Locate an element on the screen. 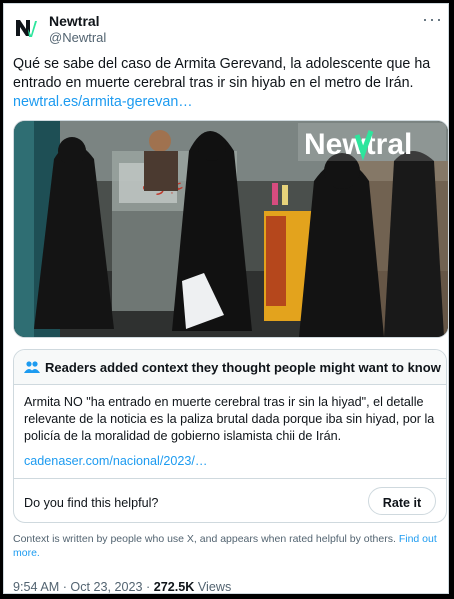 This screenshot has height=599, width=454. author-handle: @Newtral is located at coordinates (77, 37).